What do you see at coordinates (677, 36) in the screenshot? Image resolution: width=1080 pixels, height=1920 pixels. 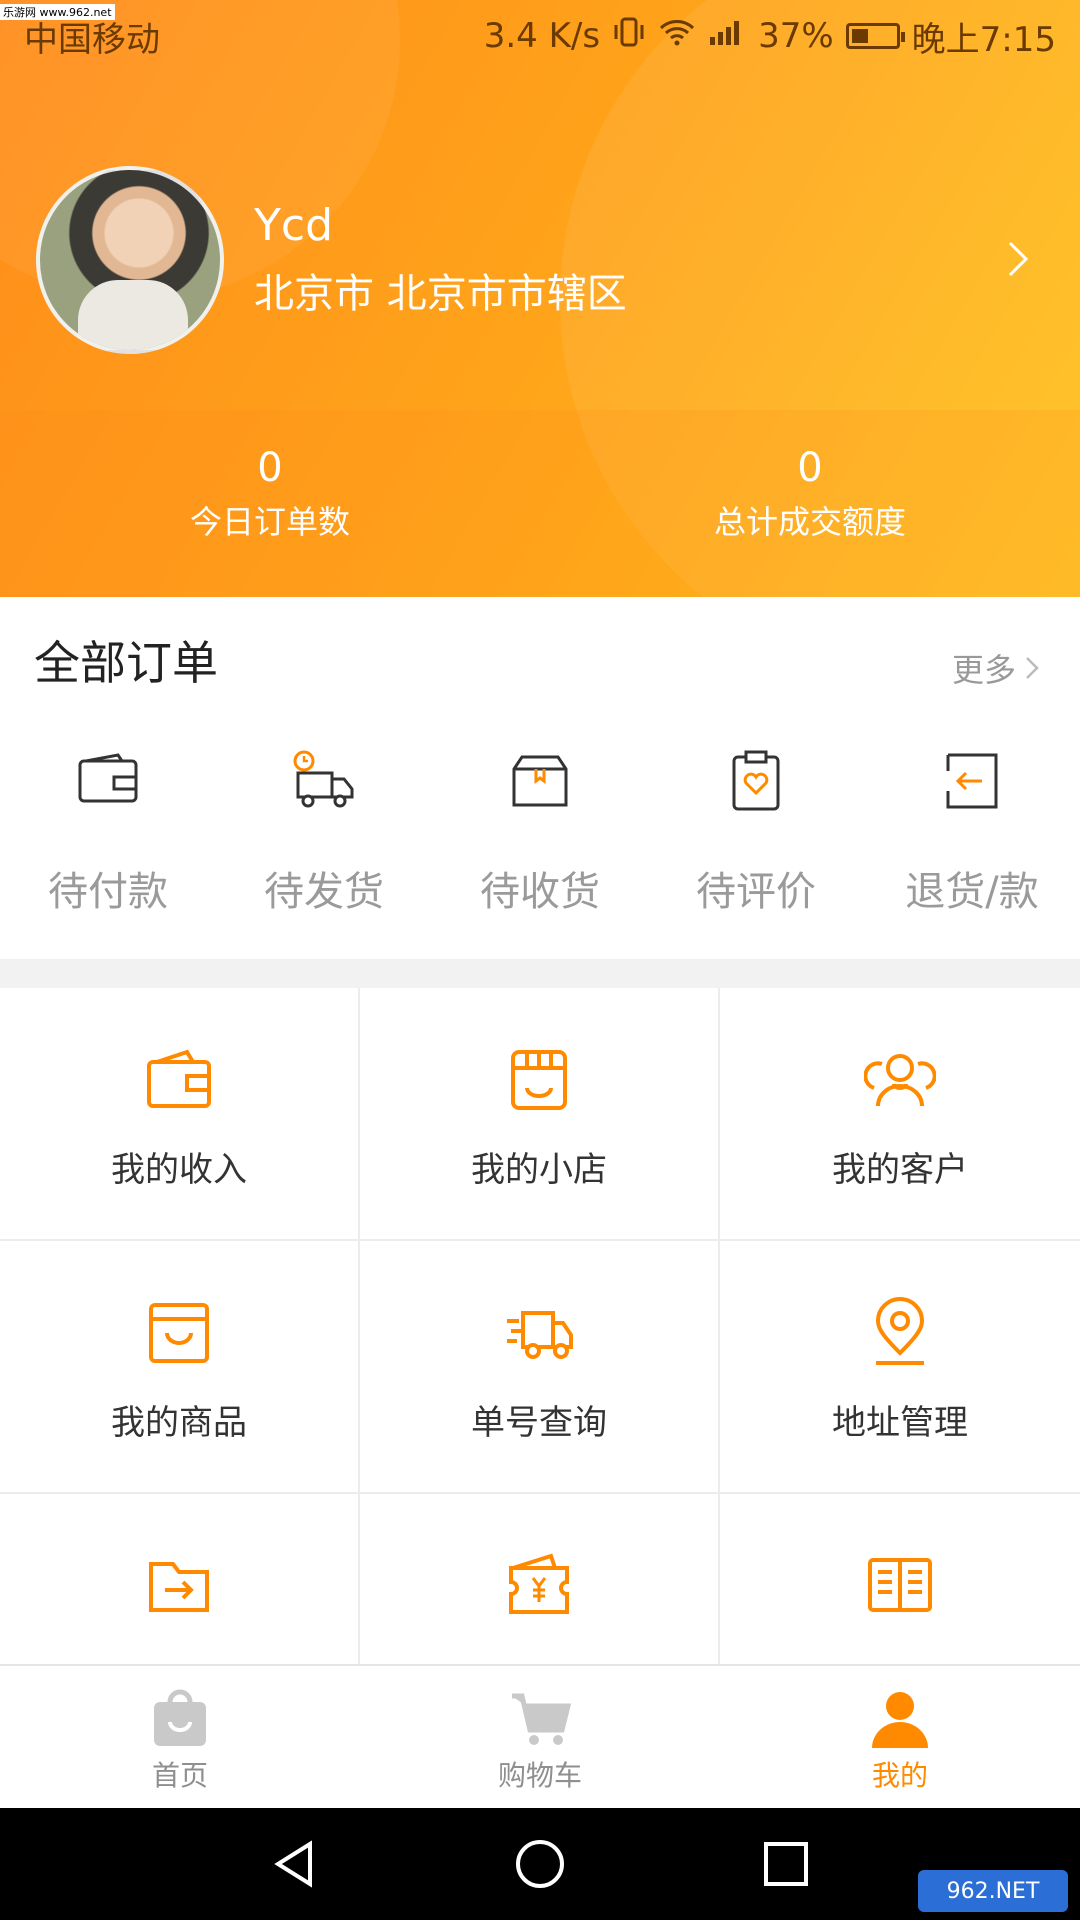 I see `wifi-icon` at bounding box center [677, 36].